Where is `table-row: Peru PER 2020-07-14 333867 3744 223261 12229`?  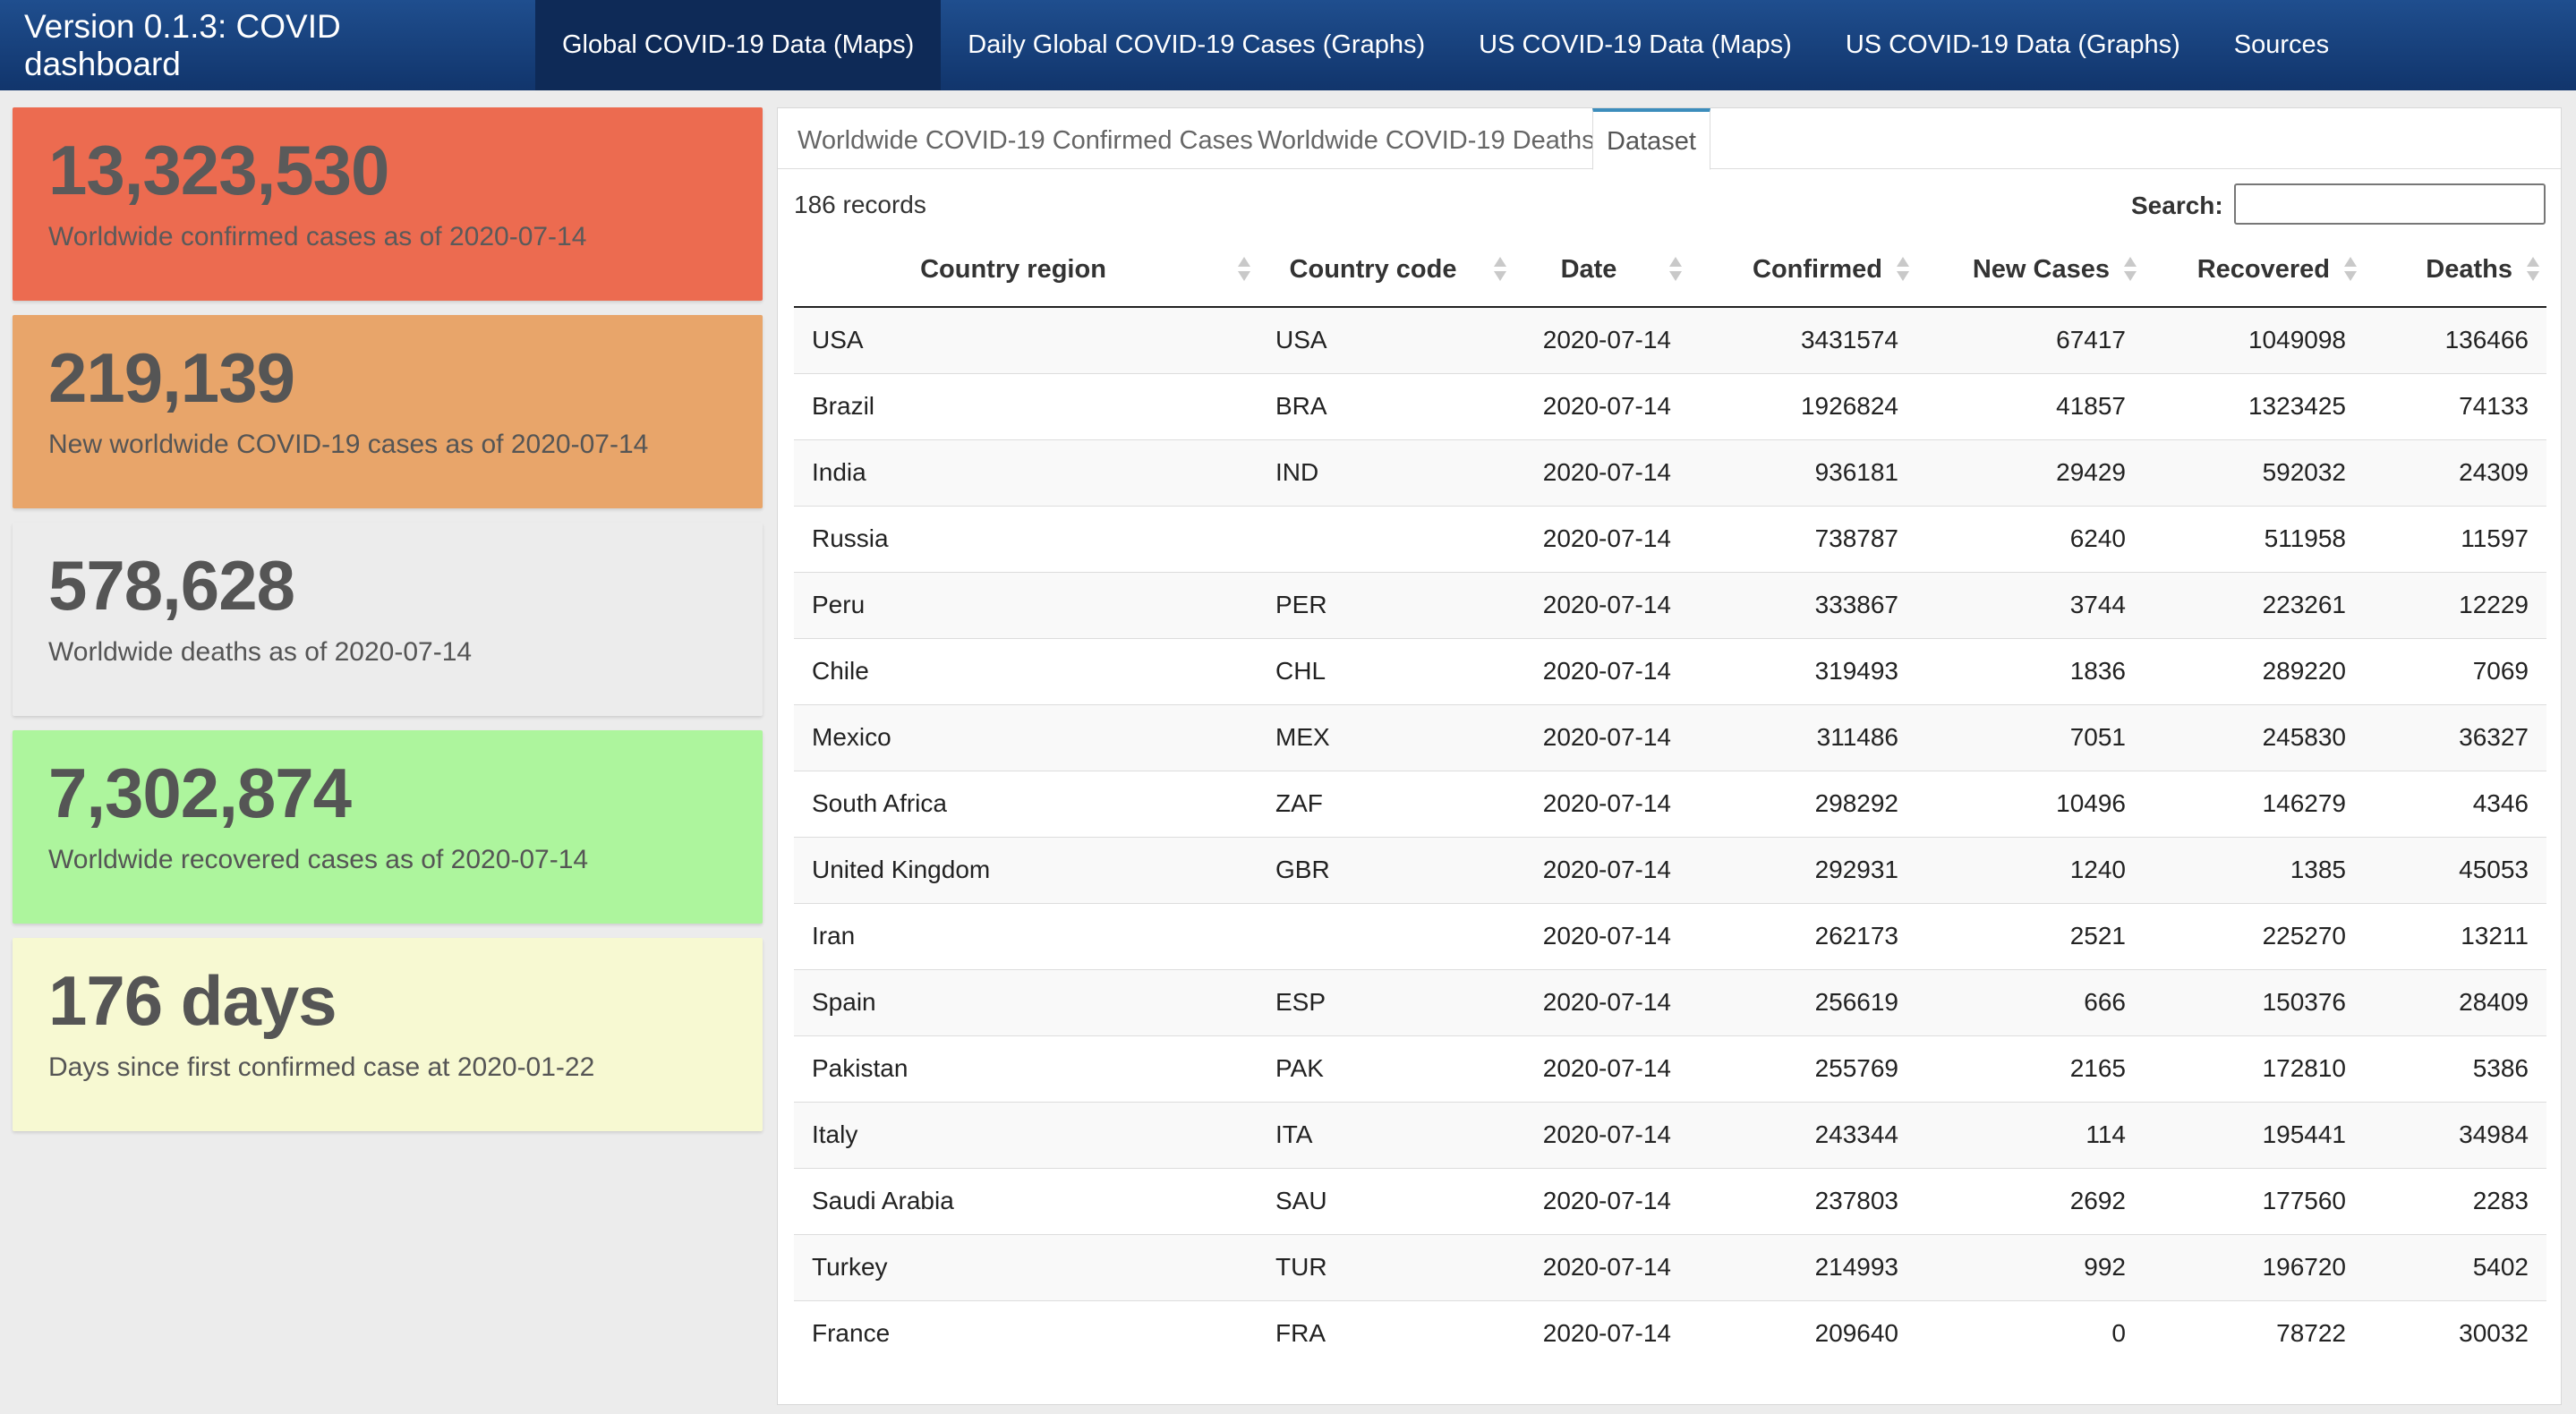 table-row: Peru PER 2020-07-14 333867 3744 223261 12229 is located at coordinates (1670, 604).